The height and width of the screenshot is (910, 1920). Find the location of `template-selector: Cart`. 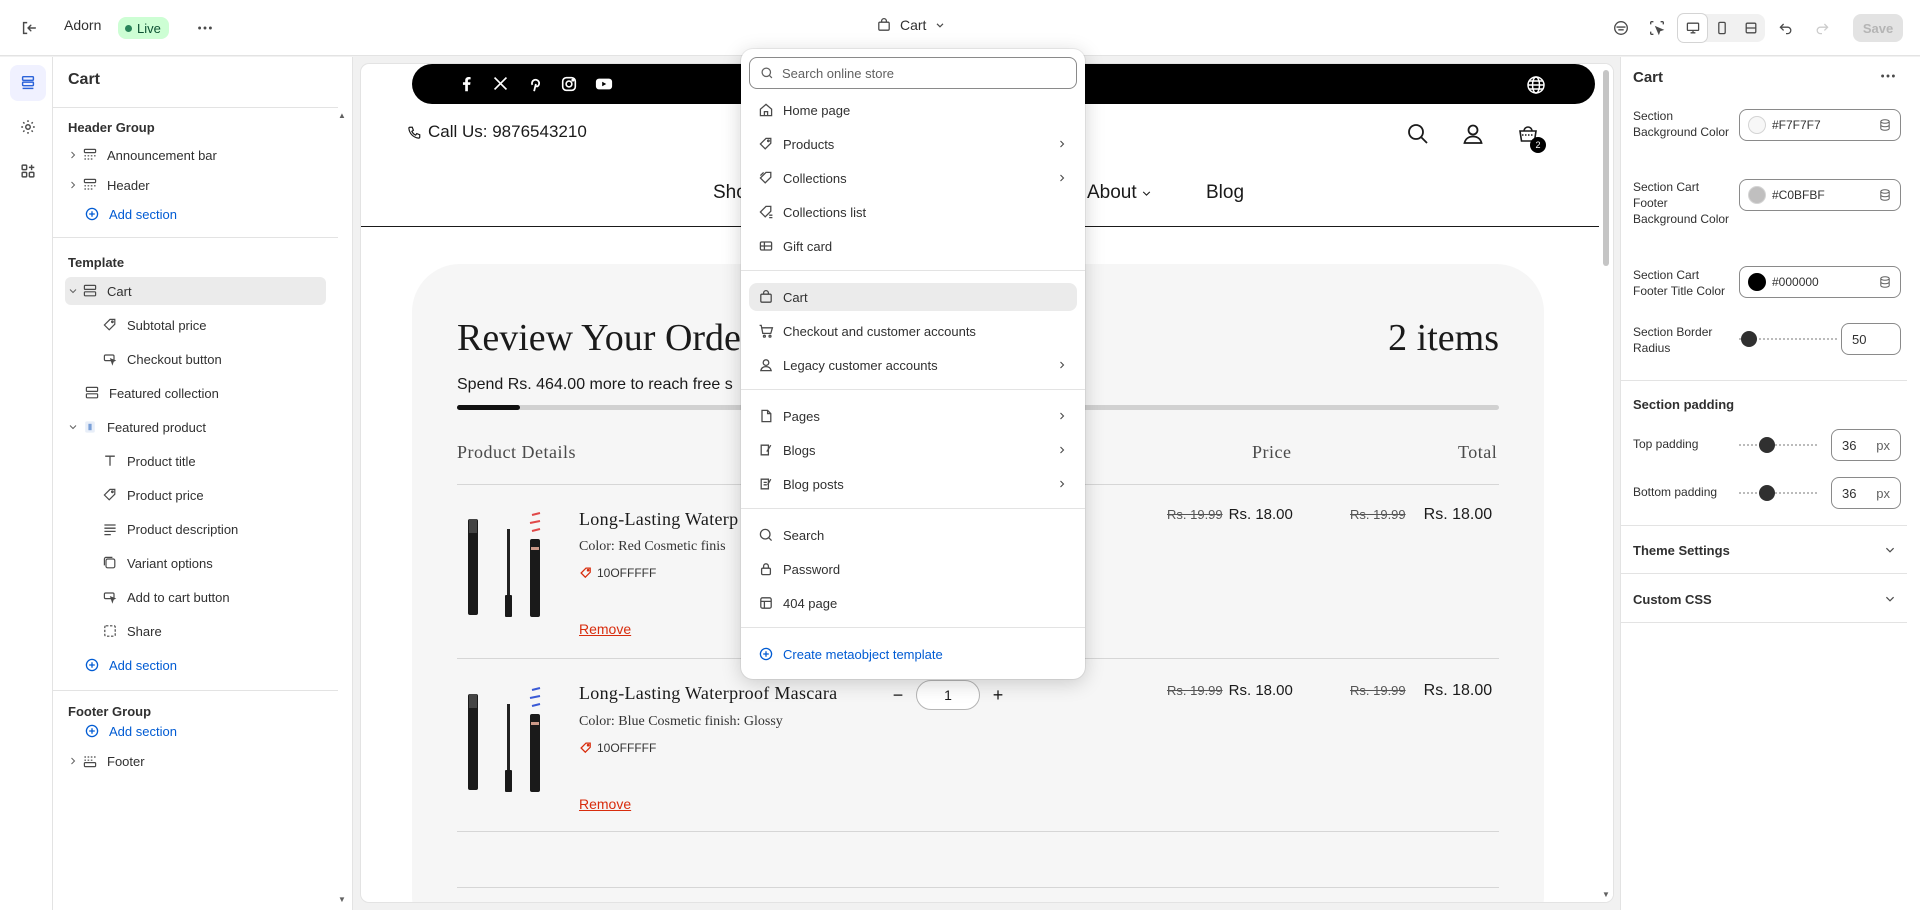

template-selector: Cart is located at coordinates (911, 25).